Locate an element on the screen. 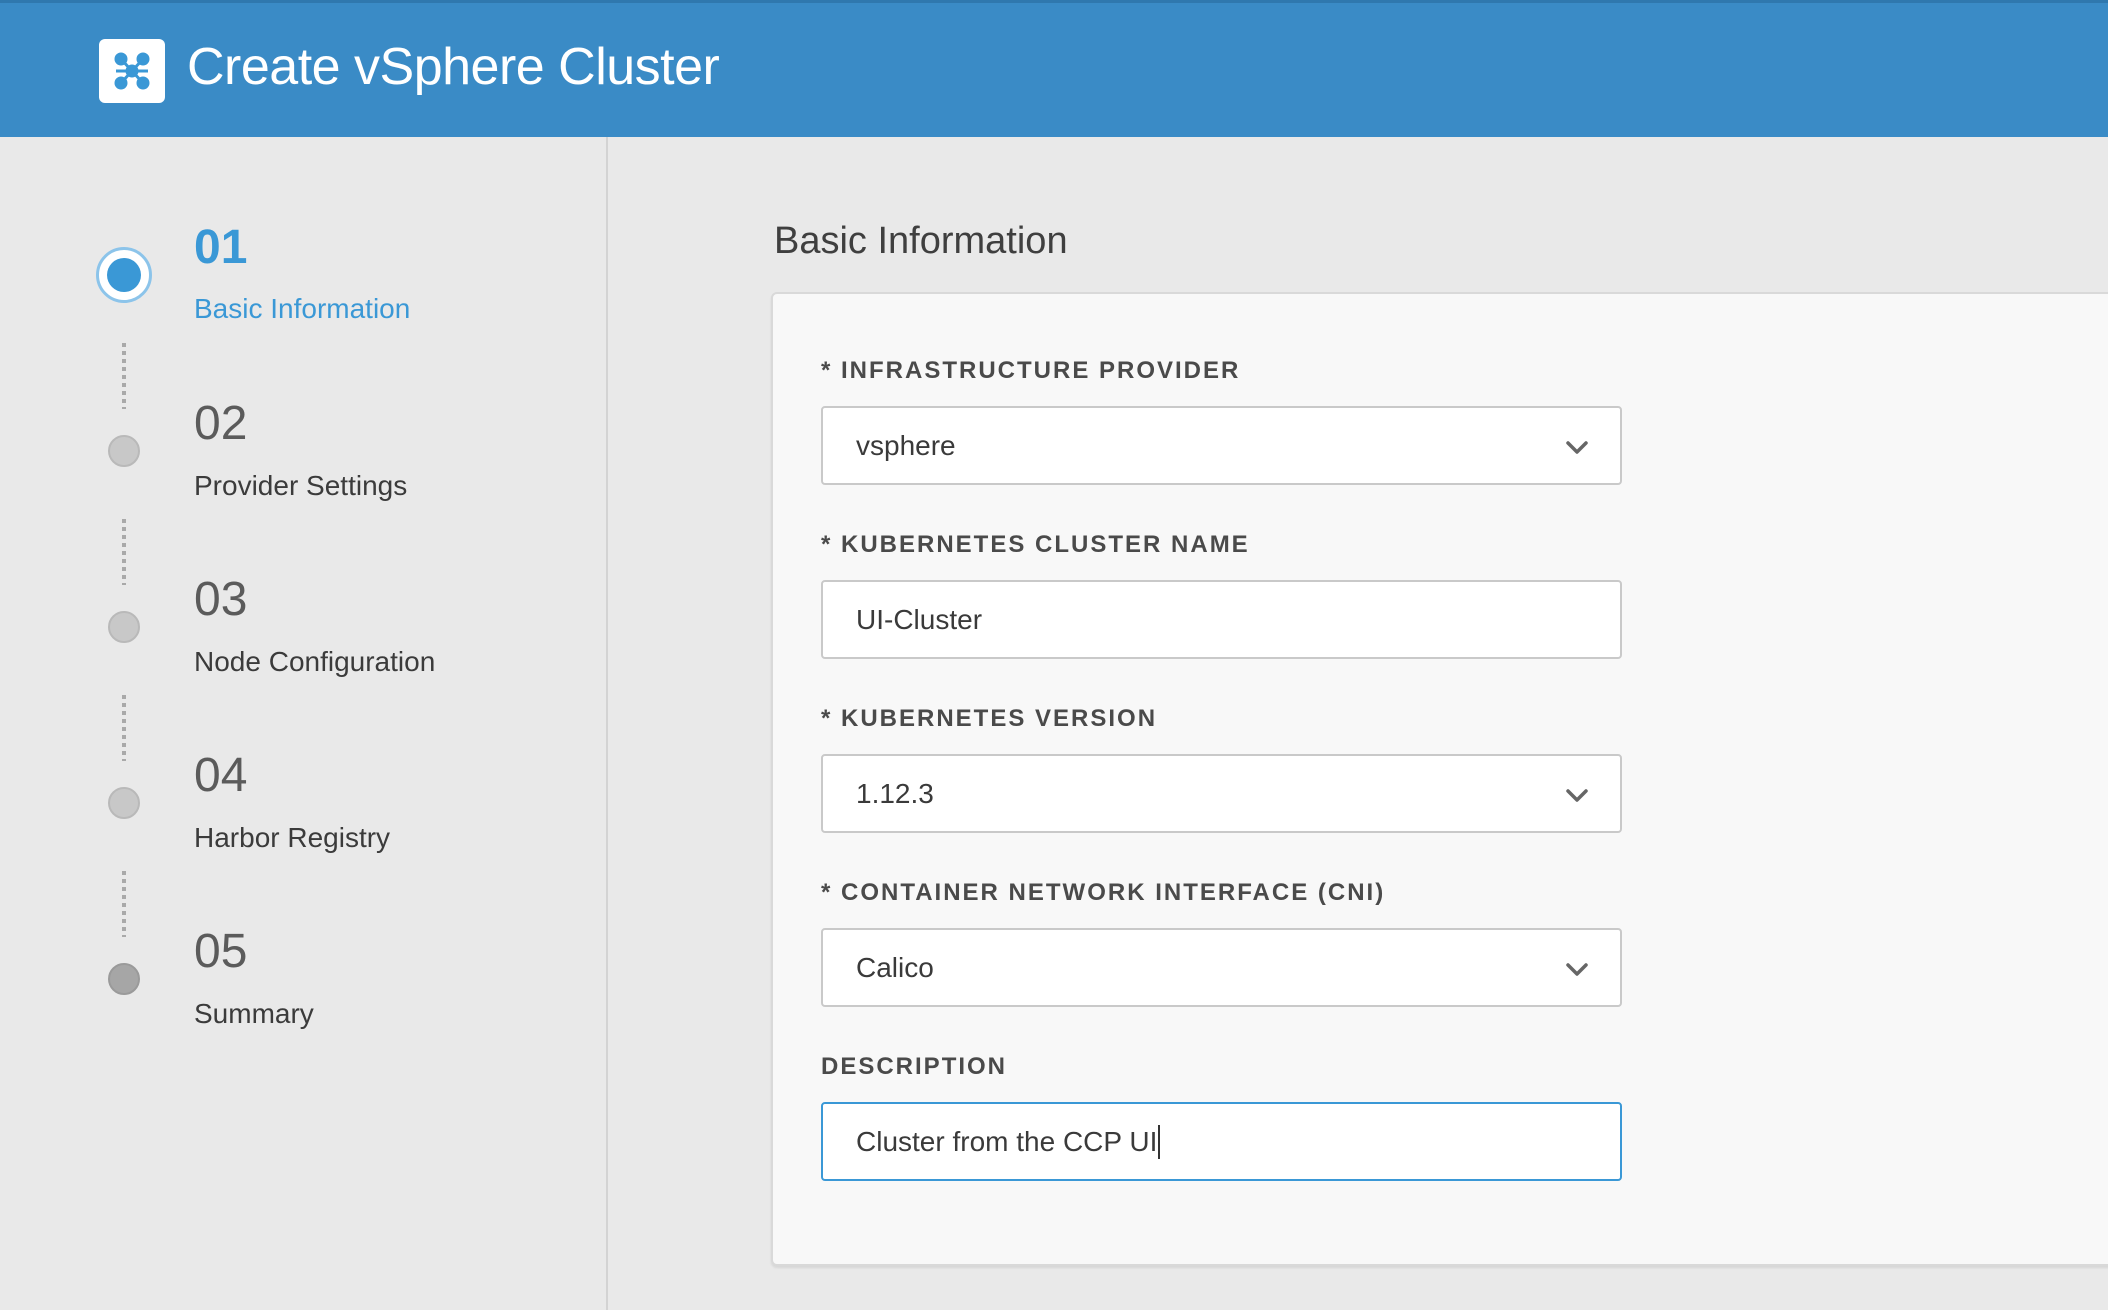  step-number: 05 is located at coordinates (221, 951).